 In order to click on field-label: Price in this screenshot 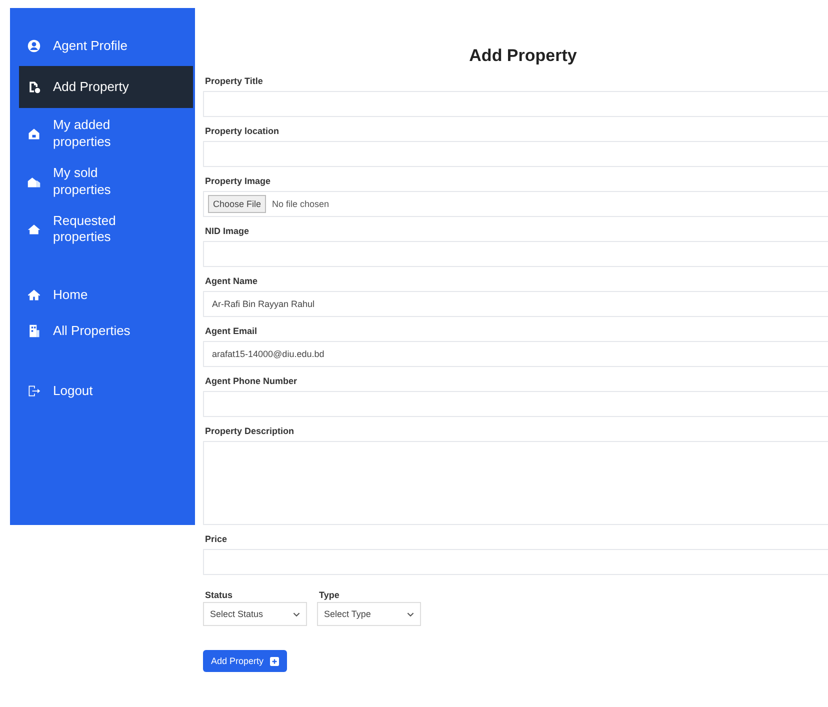, I will do `click(216, 539)`.